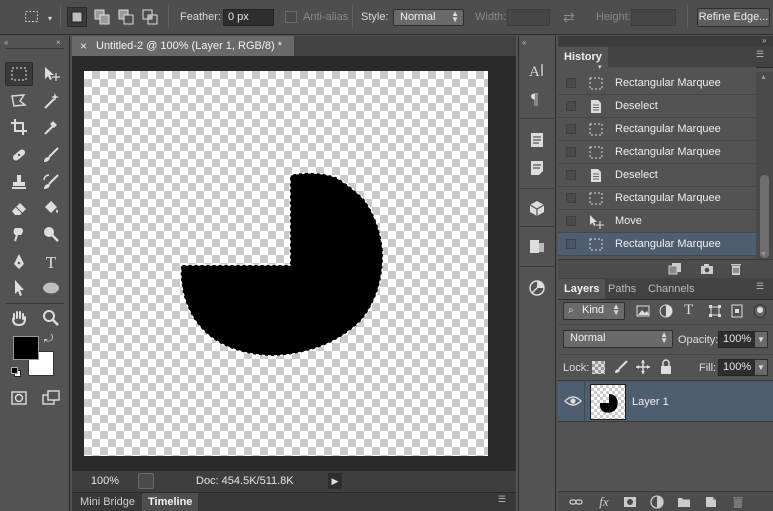 Image resolution: width=773 pixels, height=511 pixels. Describe the element at coordinates (19, 398) in the screenshot. I see `quick-mask-button` at that location.